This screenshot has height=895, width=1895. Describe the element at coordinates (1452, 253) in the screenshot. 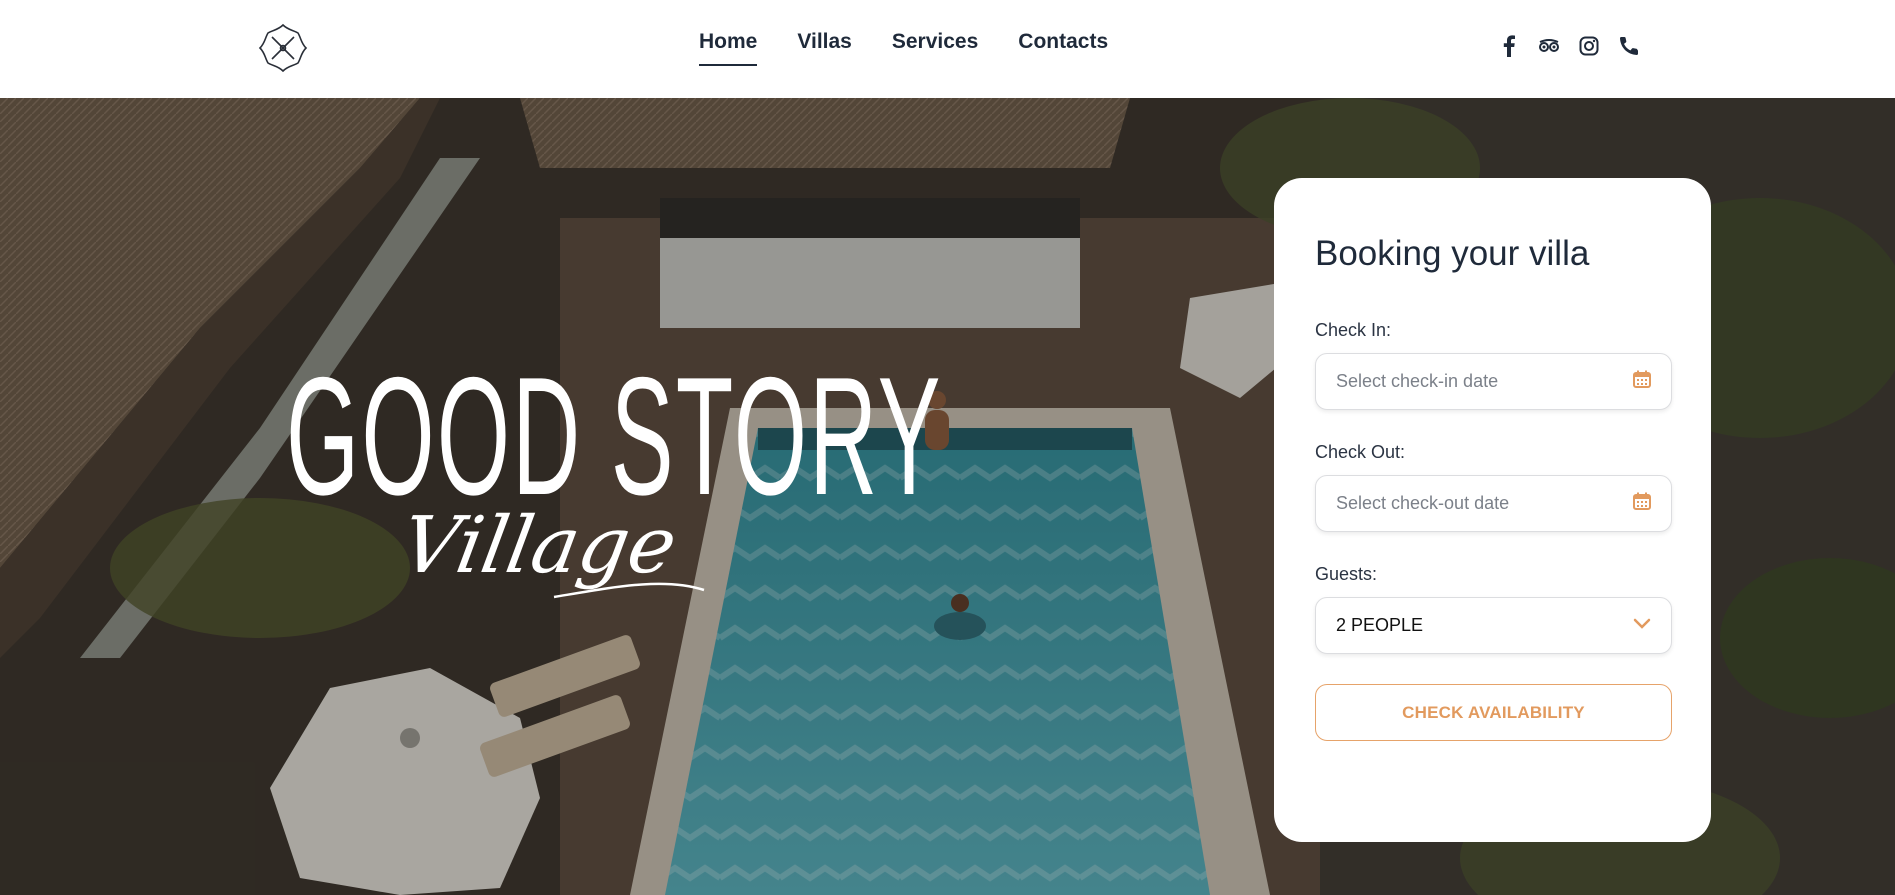

I see `booking-title: Booking your villa` at that location.